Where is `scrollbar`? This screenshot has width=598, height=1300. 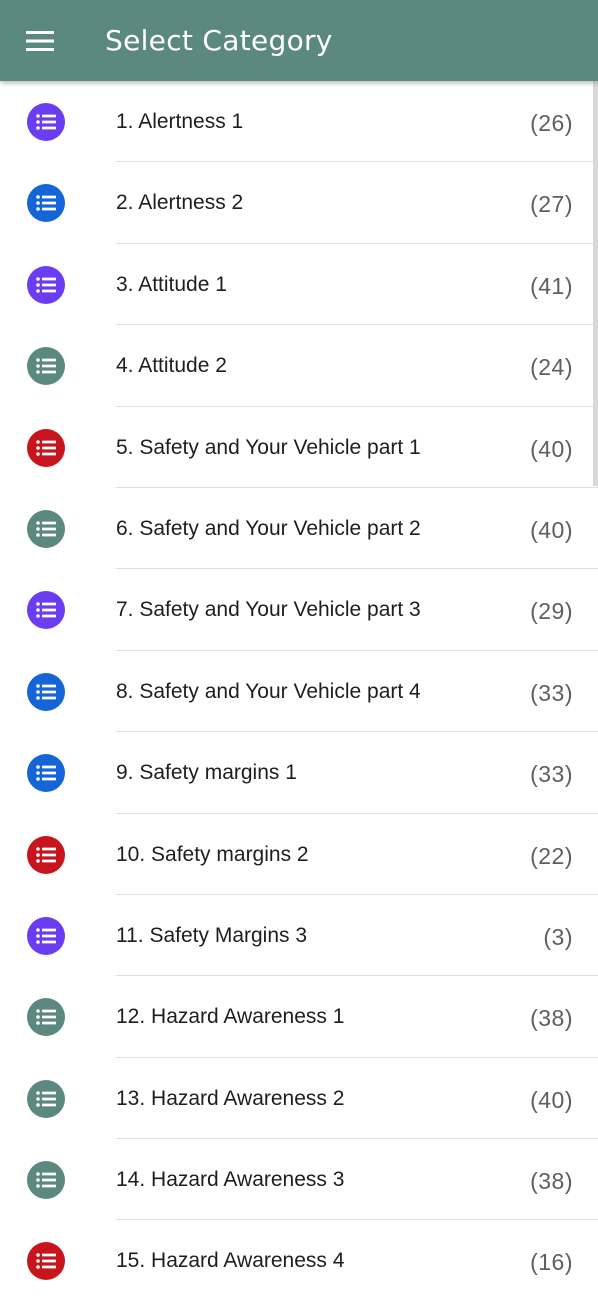
scrollbar is located at coordinates (595, 283).